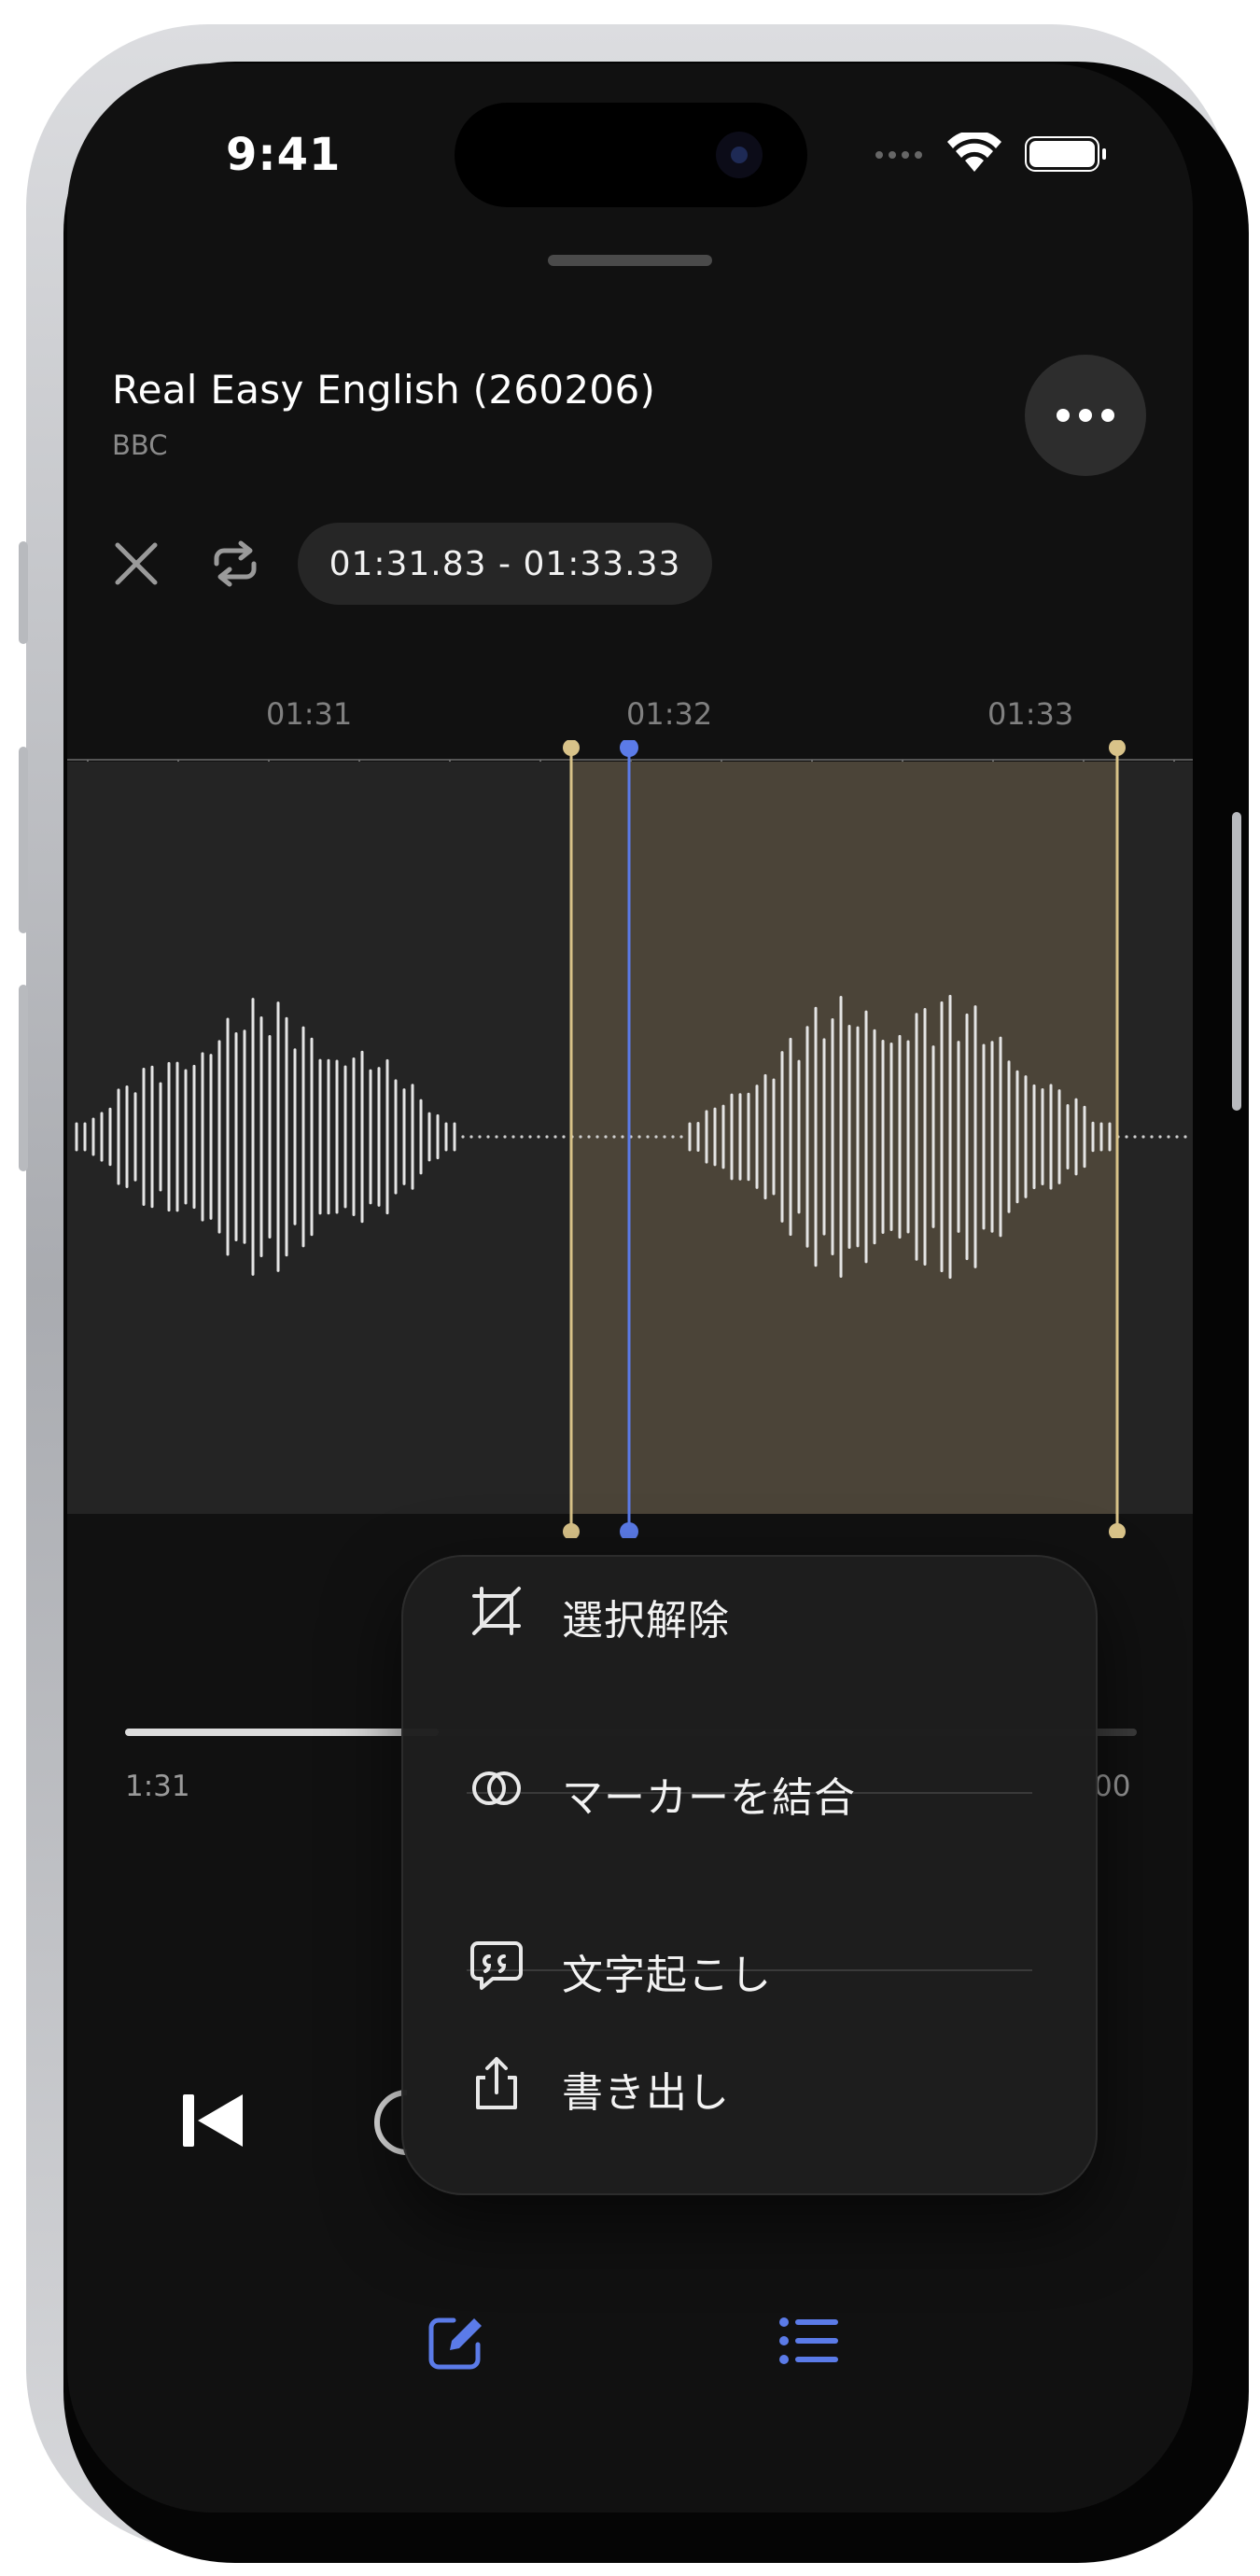 The width and height of the screenshot is (1260, 2576). Describe the element at coordinates (809, 2341) in the screenshot. I see `list-icon` at that location.